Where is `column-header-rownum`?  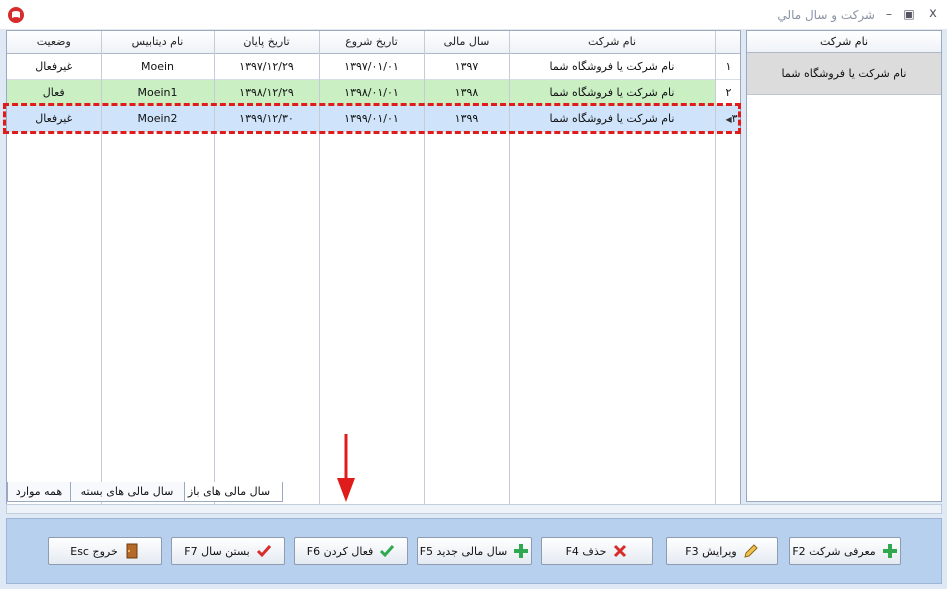
column-header-rownum is located at coordinates (727, 42).